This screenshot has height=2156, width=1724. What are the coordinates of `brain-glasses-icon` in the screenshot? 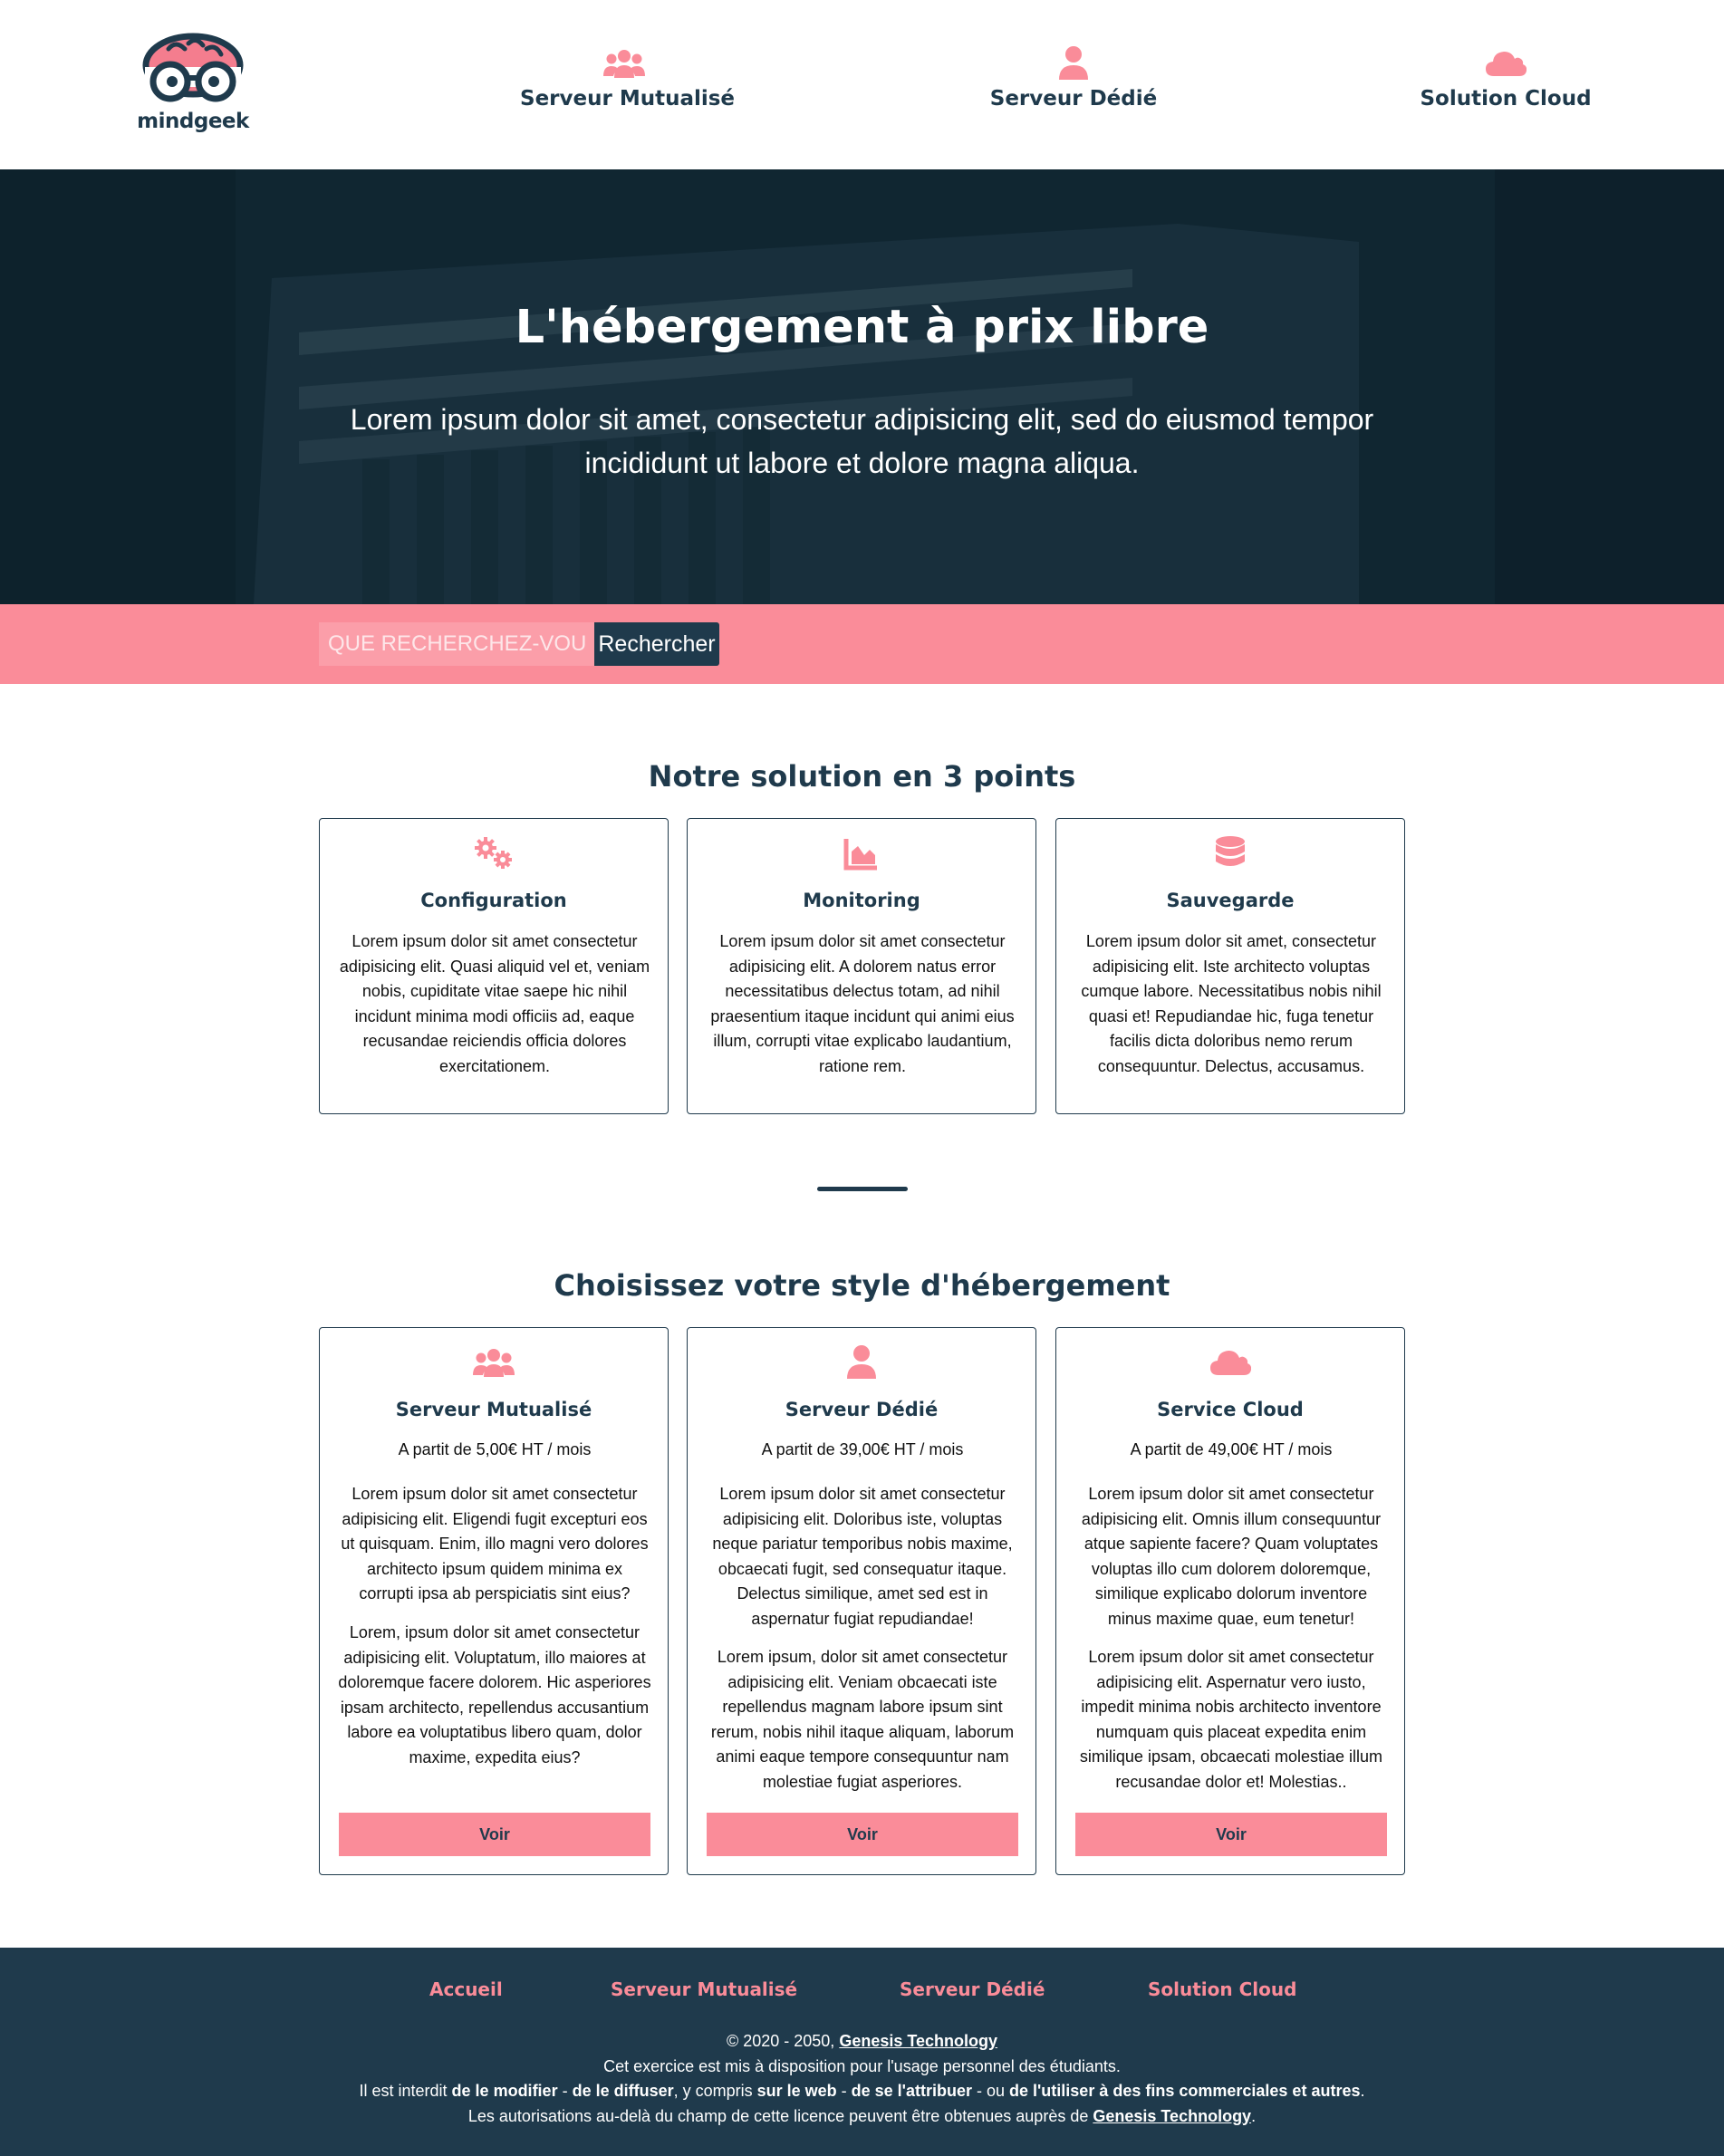 It's located at (193, 67).